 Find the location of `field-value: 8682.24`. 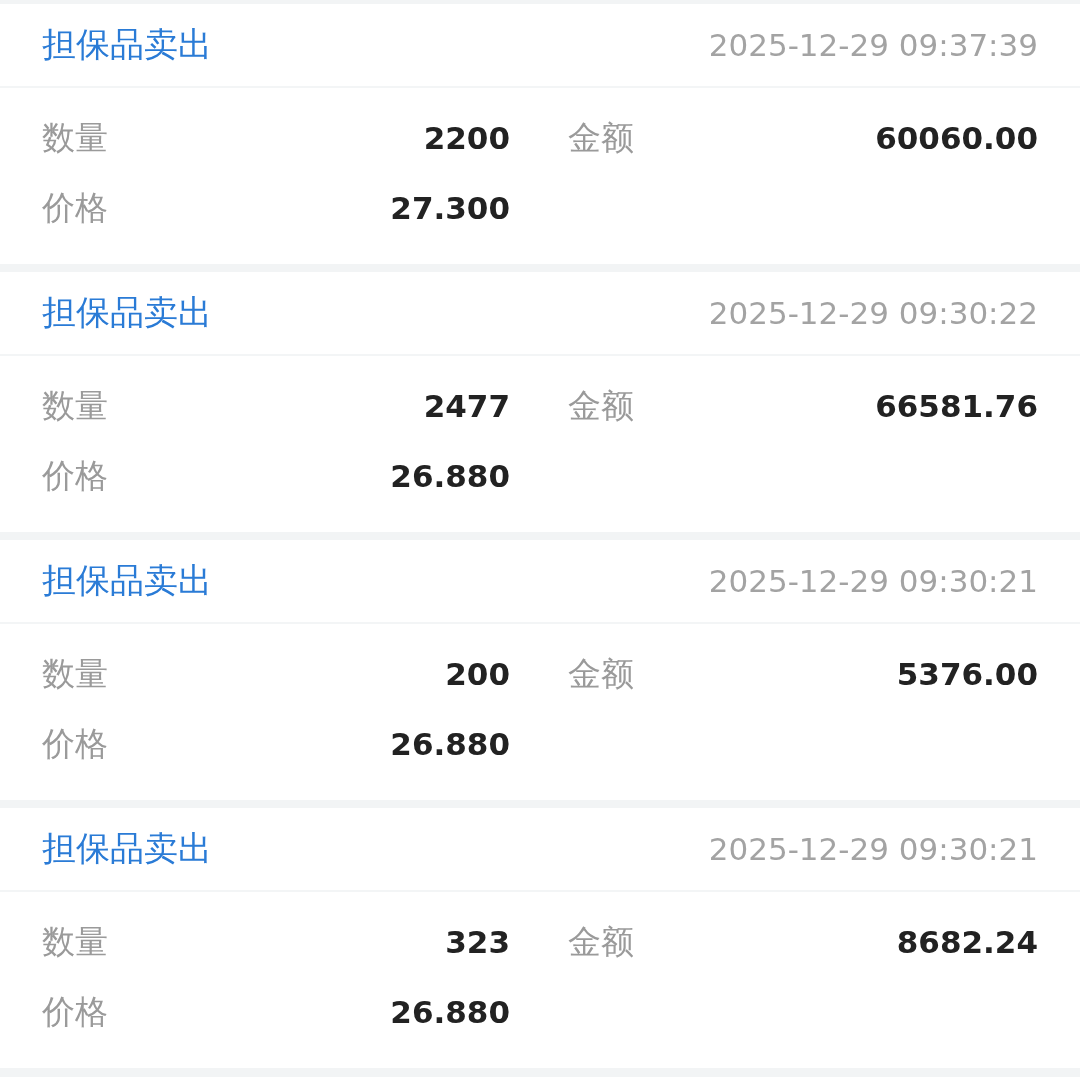

field-value: 8682.24 is located at coordinates (967, 942).